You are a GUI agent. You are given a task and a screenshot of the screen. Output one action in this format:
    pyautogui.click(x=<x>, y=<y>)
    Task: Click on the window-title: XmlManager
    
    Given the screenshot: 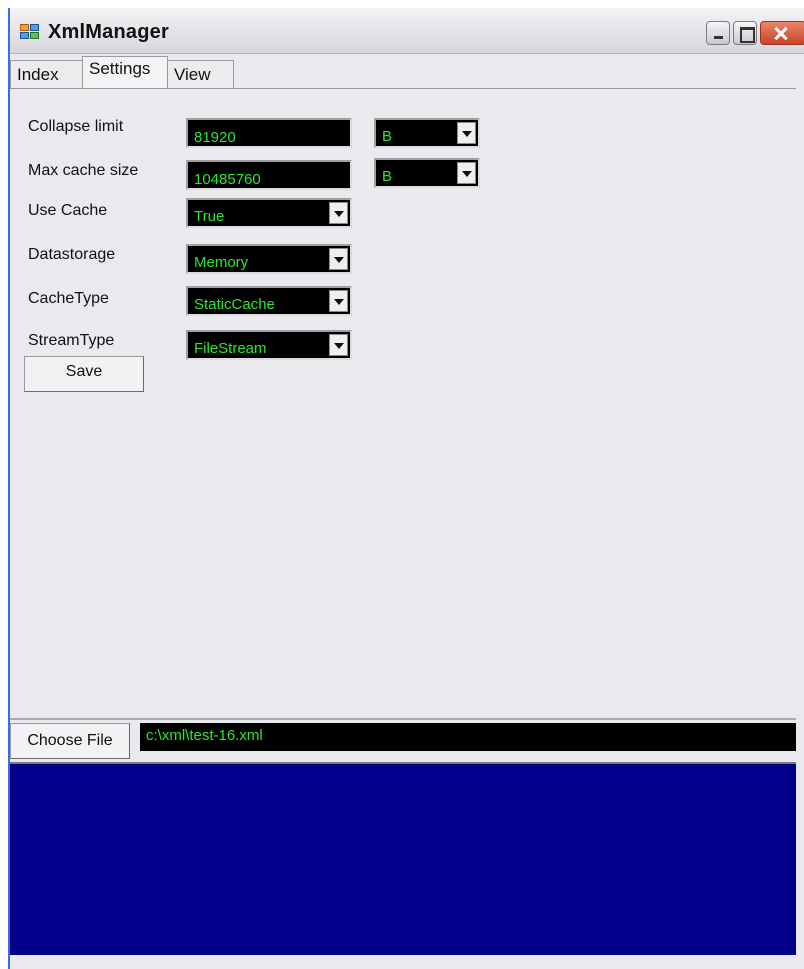 What is the action you would take?
    pyautogui.click(x=108, y=32)
    